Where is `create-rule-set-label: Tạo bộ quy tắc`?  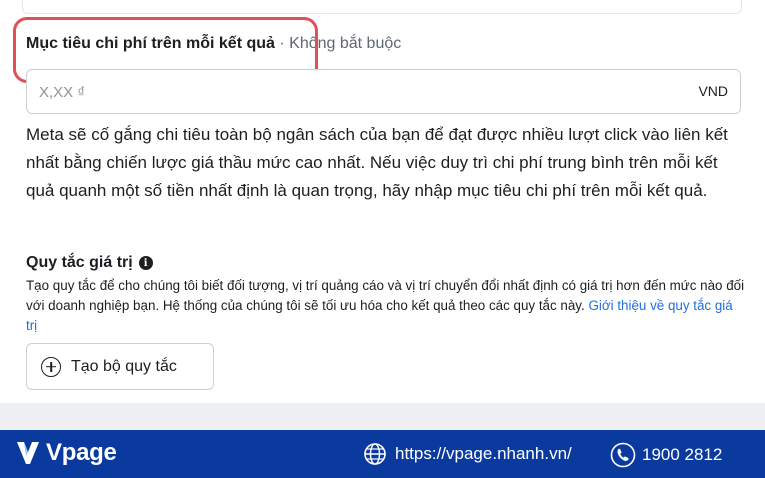
create-rule-set-label: Tạo bộ quy tắc is located at coordinates (124, 366).